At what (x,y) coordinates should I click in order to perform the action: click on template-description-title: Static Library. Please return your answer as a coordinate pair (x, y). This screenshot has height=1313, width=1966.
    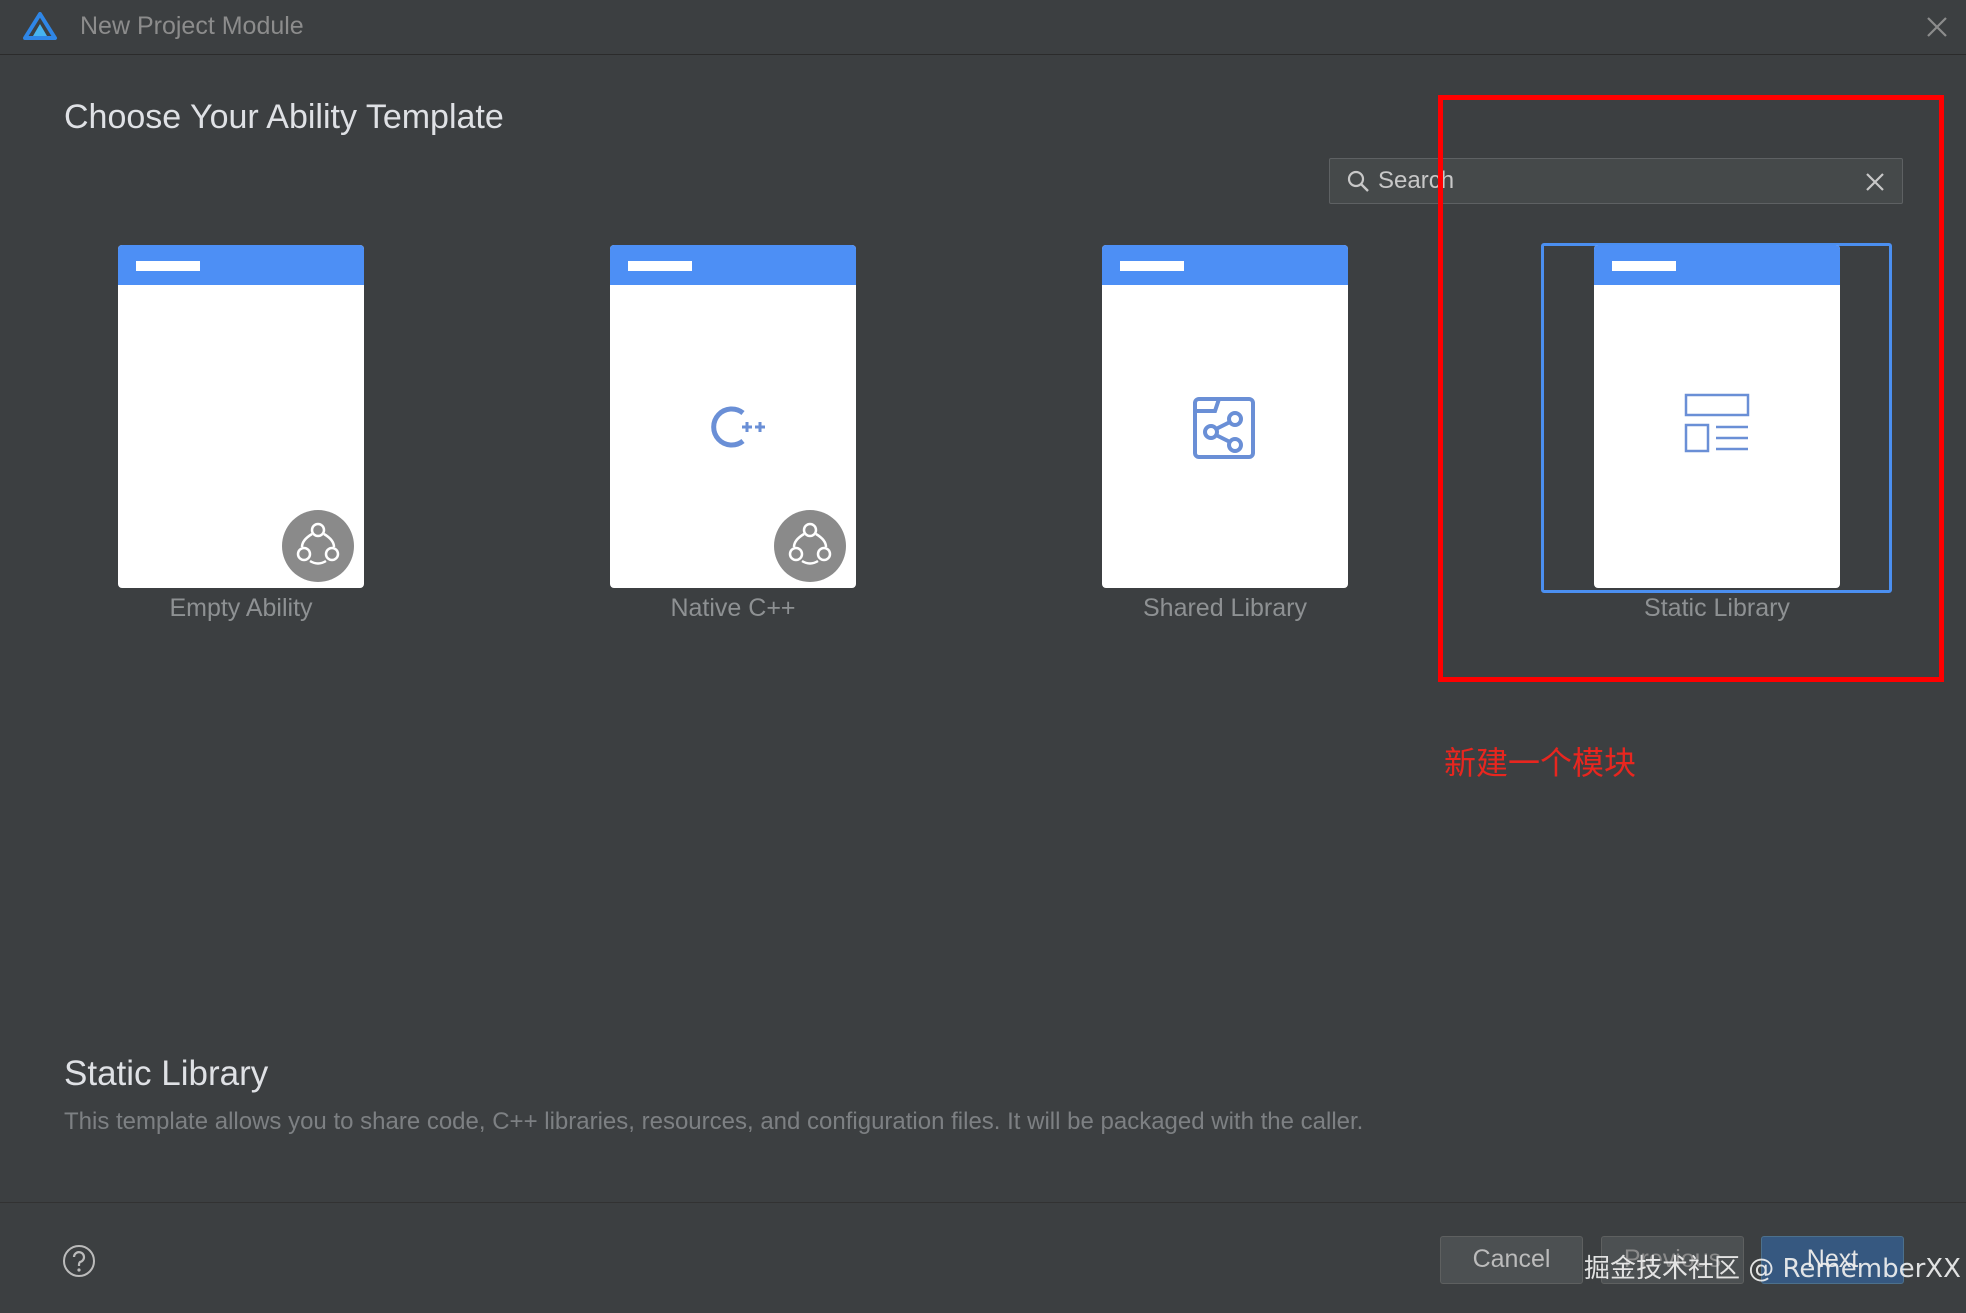
    Looking at the image, I should click on (166, 1073).